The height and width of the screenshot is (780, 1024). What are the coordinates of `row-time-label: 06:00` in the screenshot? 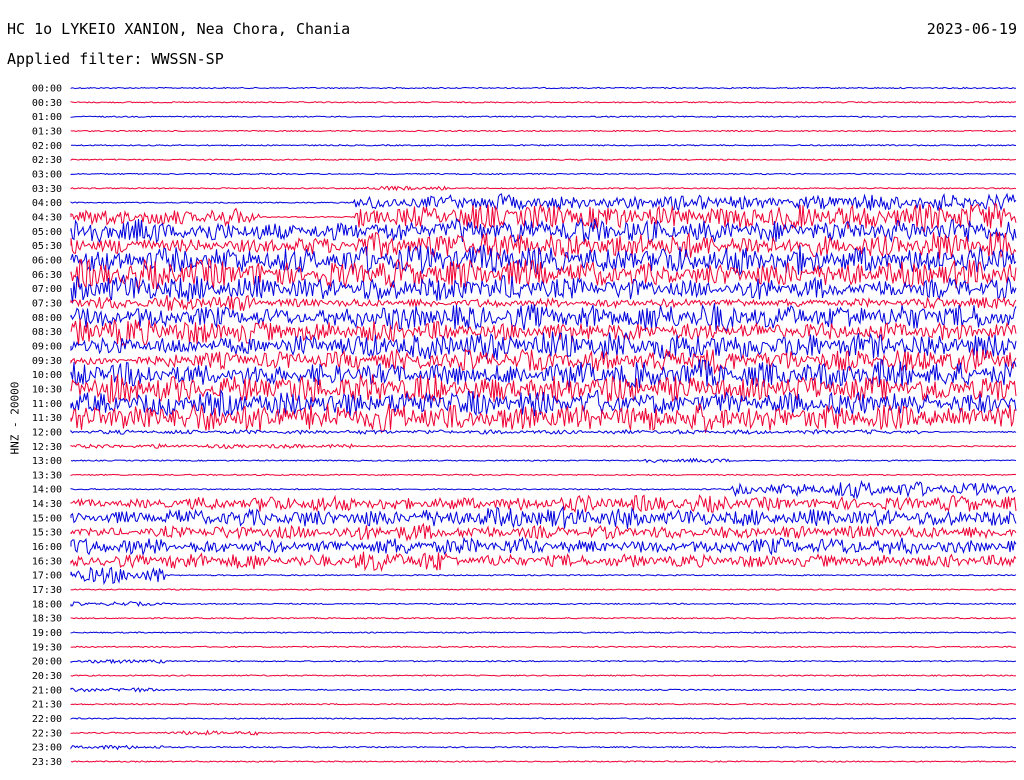 It's located at (47, 260).